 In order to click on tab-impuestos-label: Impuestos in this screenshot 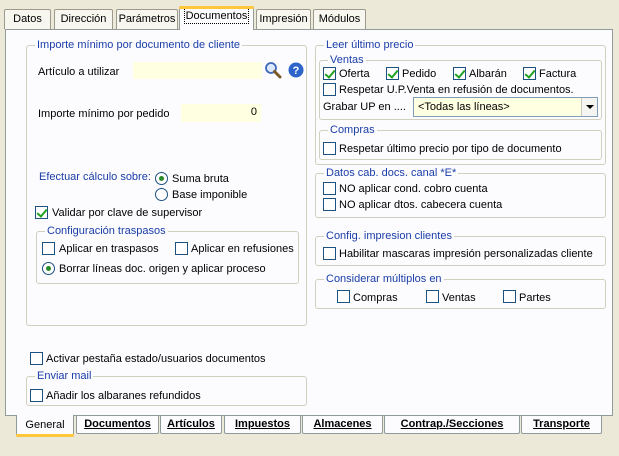, I will do `click(262, 424)`.